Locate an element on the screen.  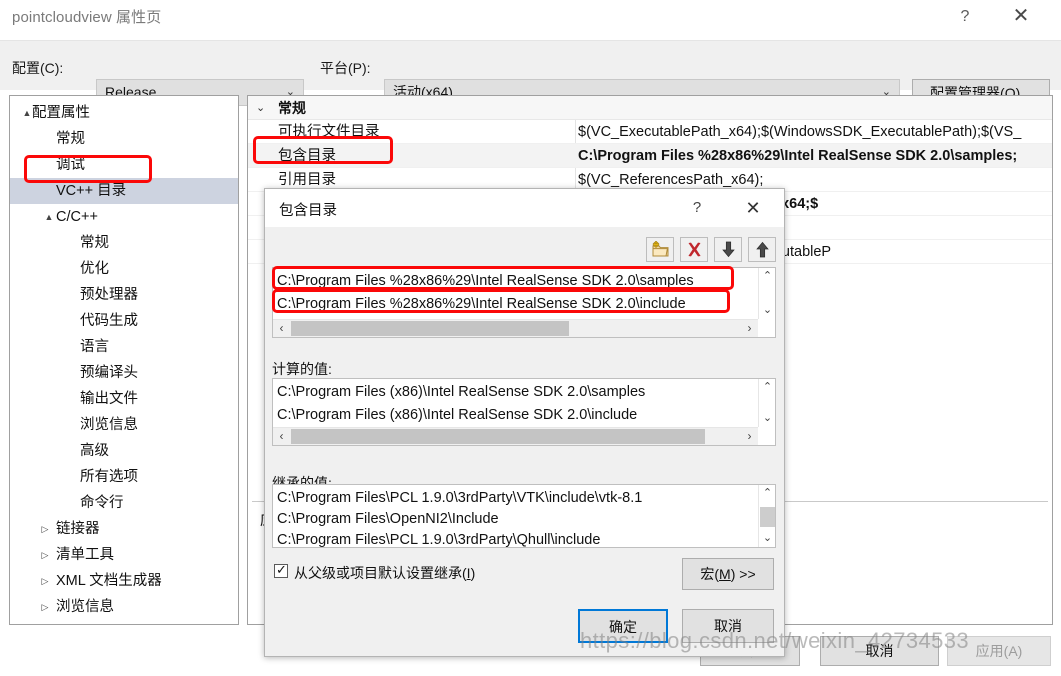
tree-item-3: VC++ 目录 is located at coordinates (124, 191).